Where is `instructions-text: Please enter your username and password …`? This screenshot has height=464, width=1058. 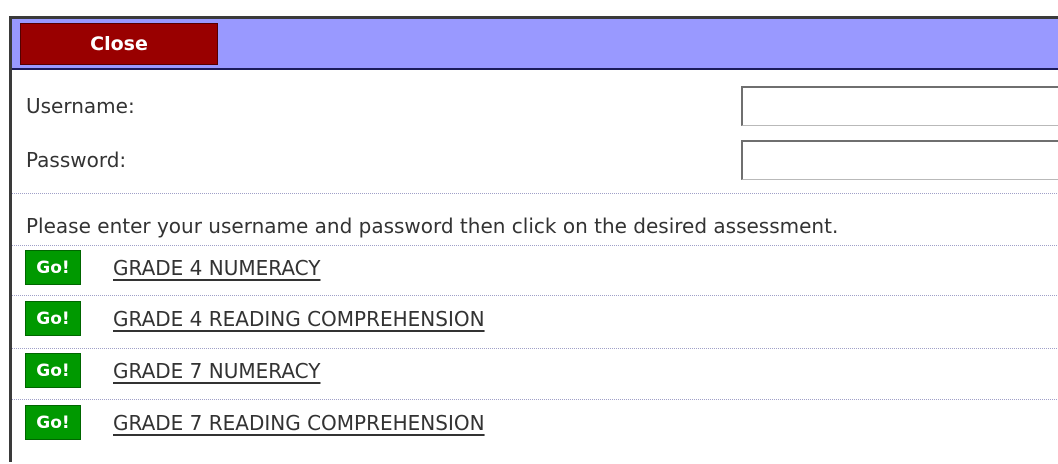
instructions-text: Please enter your username and password … is located at coordinates (432, 226).